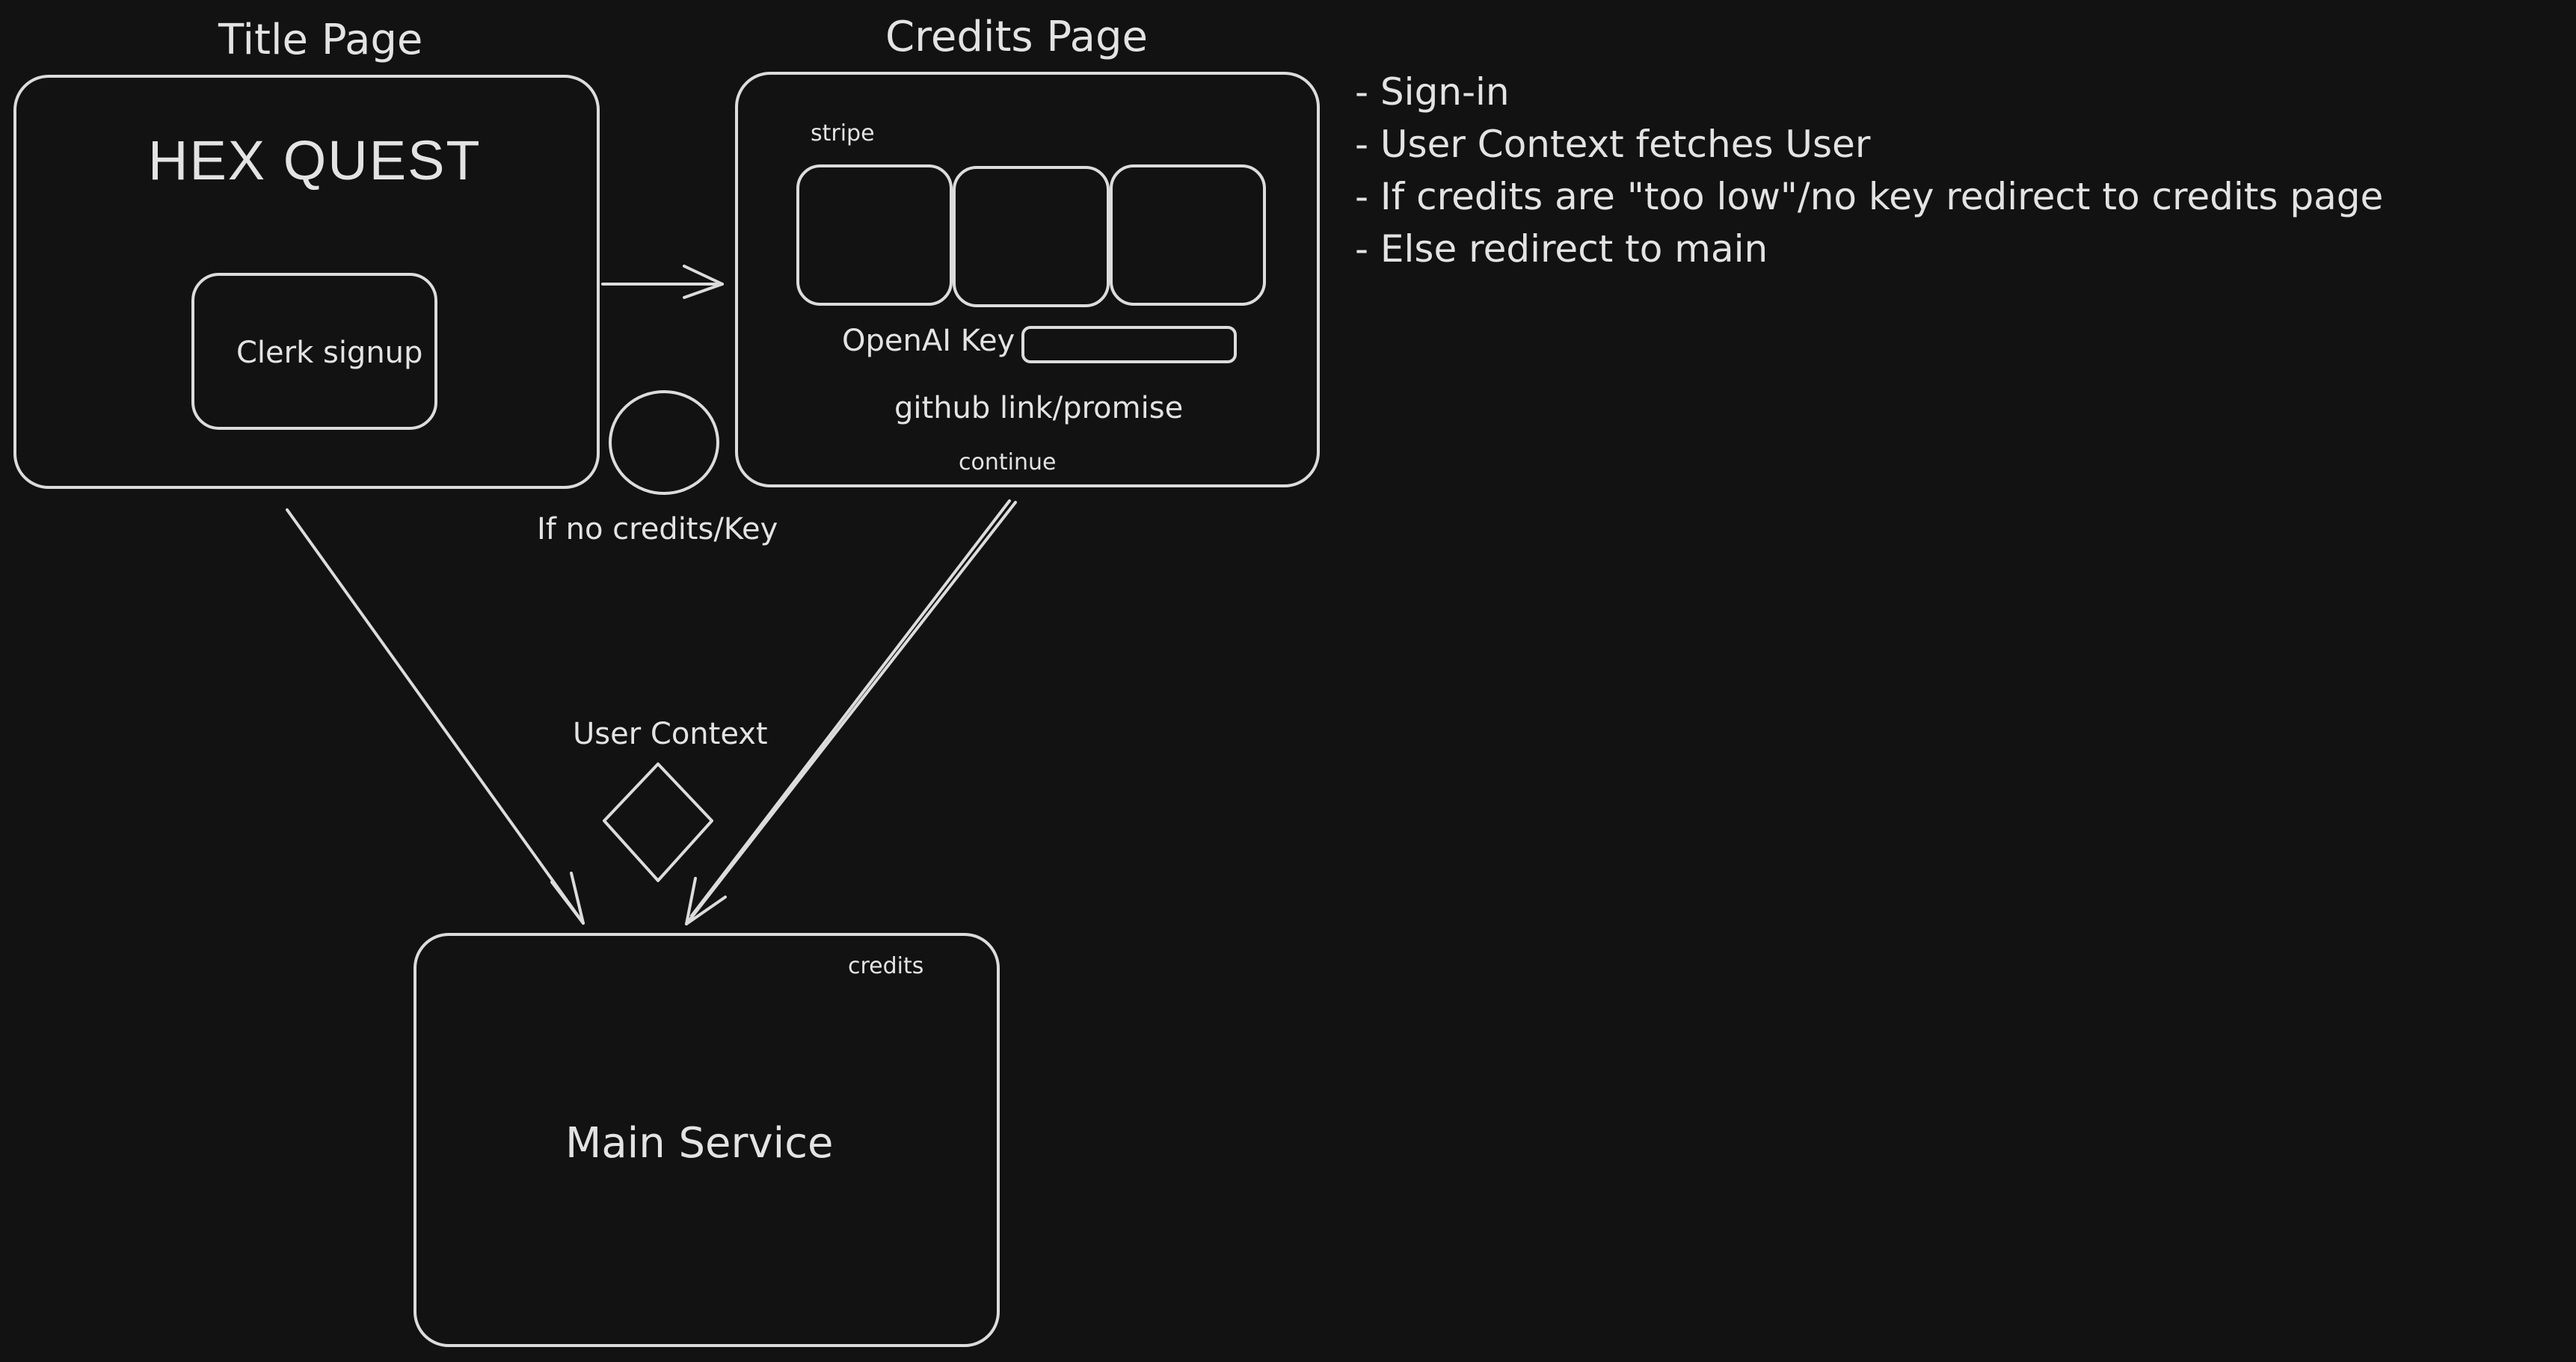 The height and width of the screenshot is (1362, 2576). Describe the element at coordinates (1007, 463) in the screenshot. I see `continue-button: continue` at that location.